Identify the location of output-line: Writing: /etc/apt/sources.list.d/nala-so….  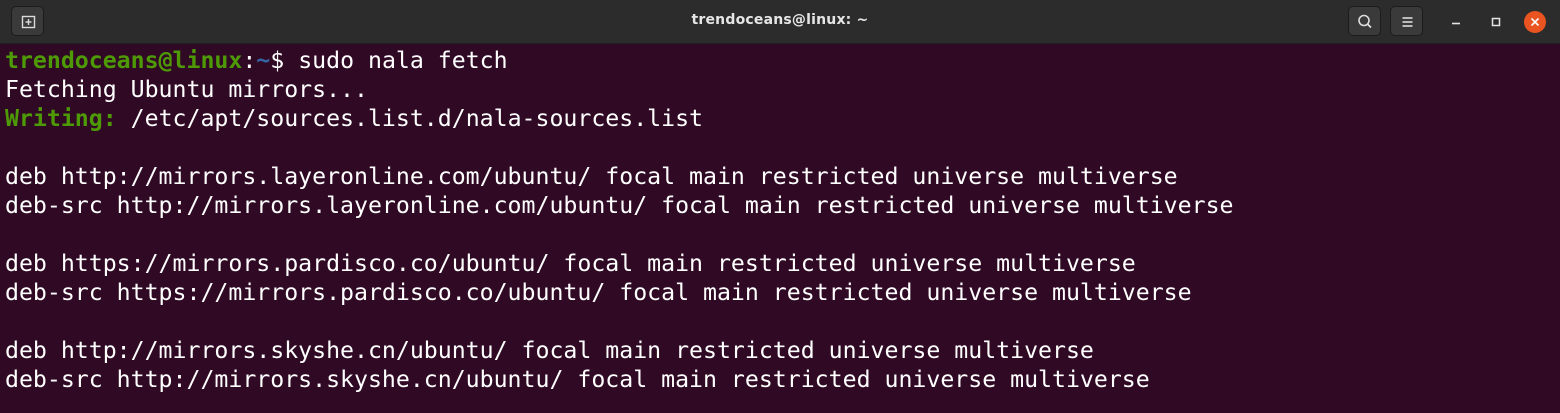
(782, 118).